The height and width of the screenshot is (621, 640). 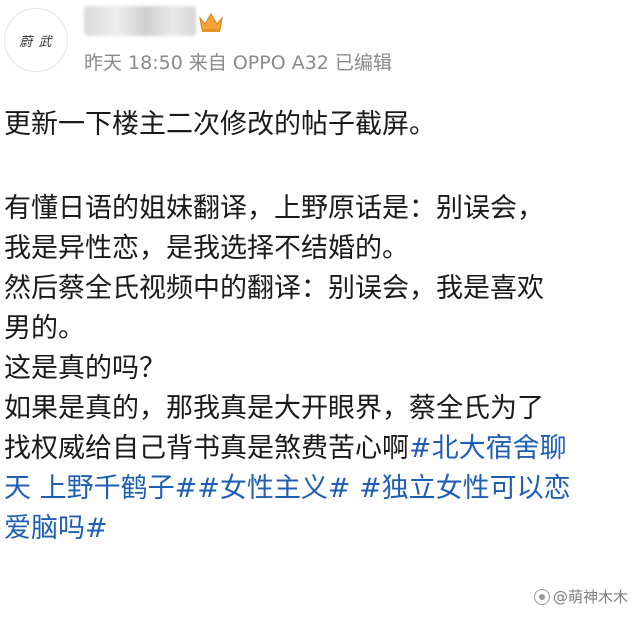 What do you see at coordinates (44, 328) in the screenshot?
I see `post-line: 男的。` at bounding box center [44, 328].